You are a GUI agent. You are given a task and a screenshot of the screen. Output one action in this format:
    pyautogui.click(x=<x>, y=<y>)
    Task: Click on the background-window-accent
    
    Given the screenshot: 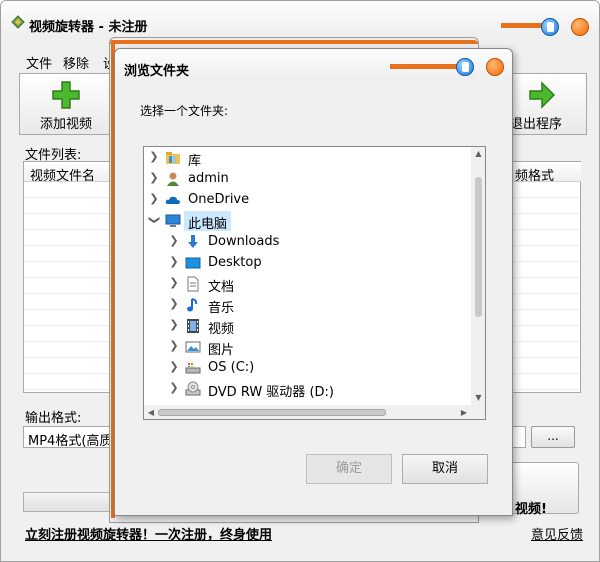 What is the action you would take?
    pyautogui.click(x=294, y=42)
    